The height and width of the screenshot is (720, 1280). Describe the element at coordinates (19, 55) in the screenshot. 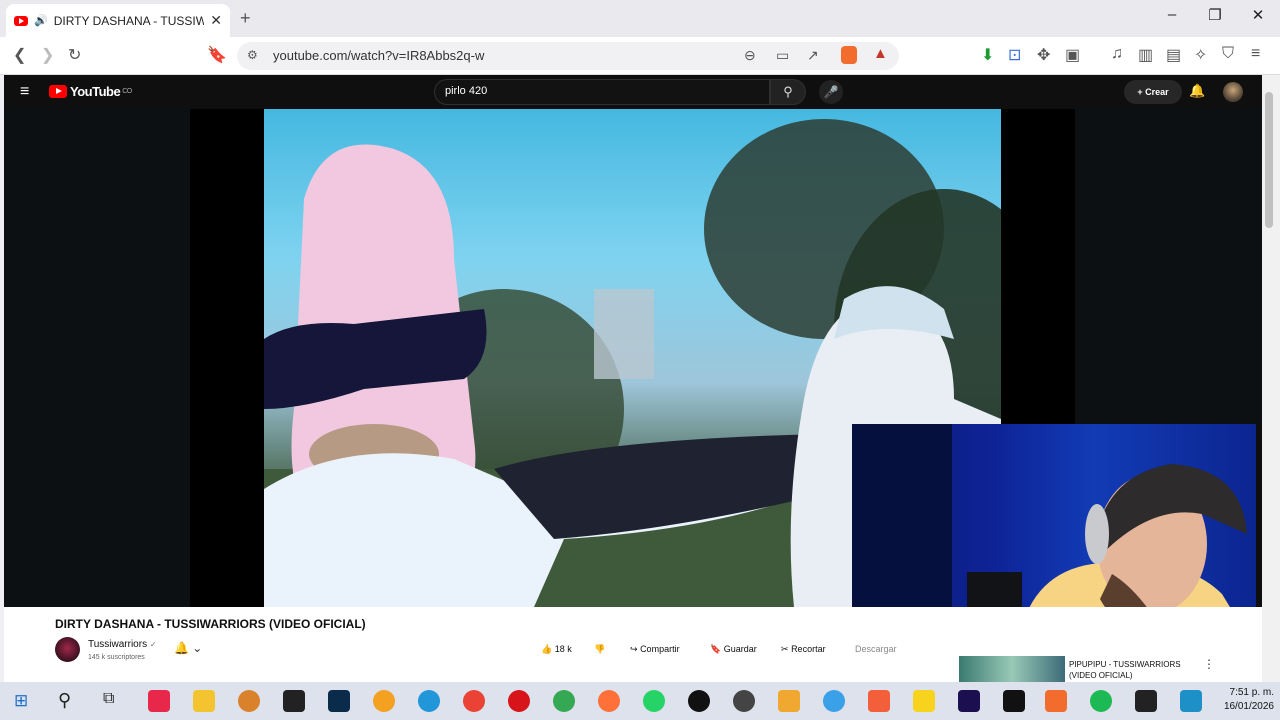

I see `back-icon: ❮` at that location.